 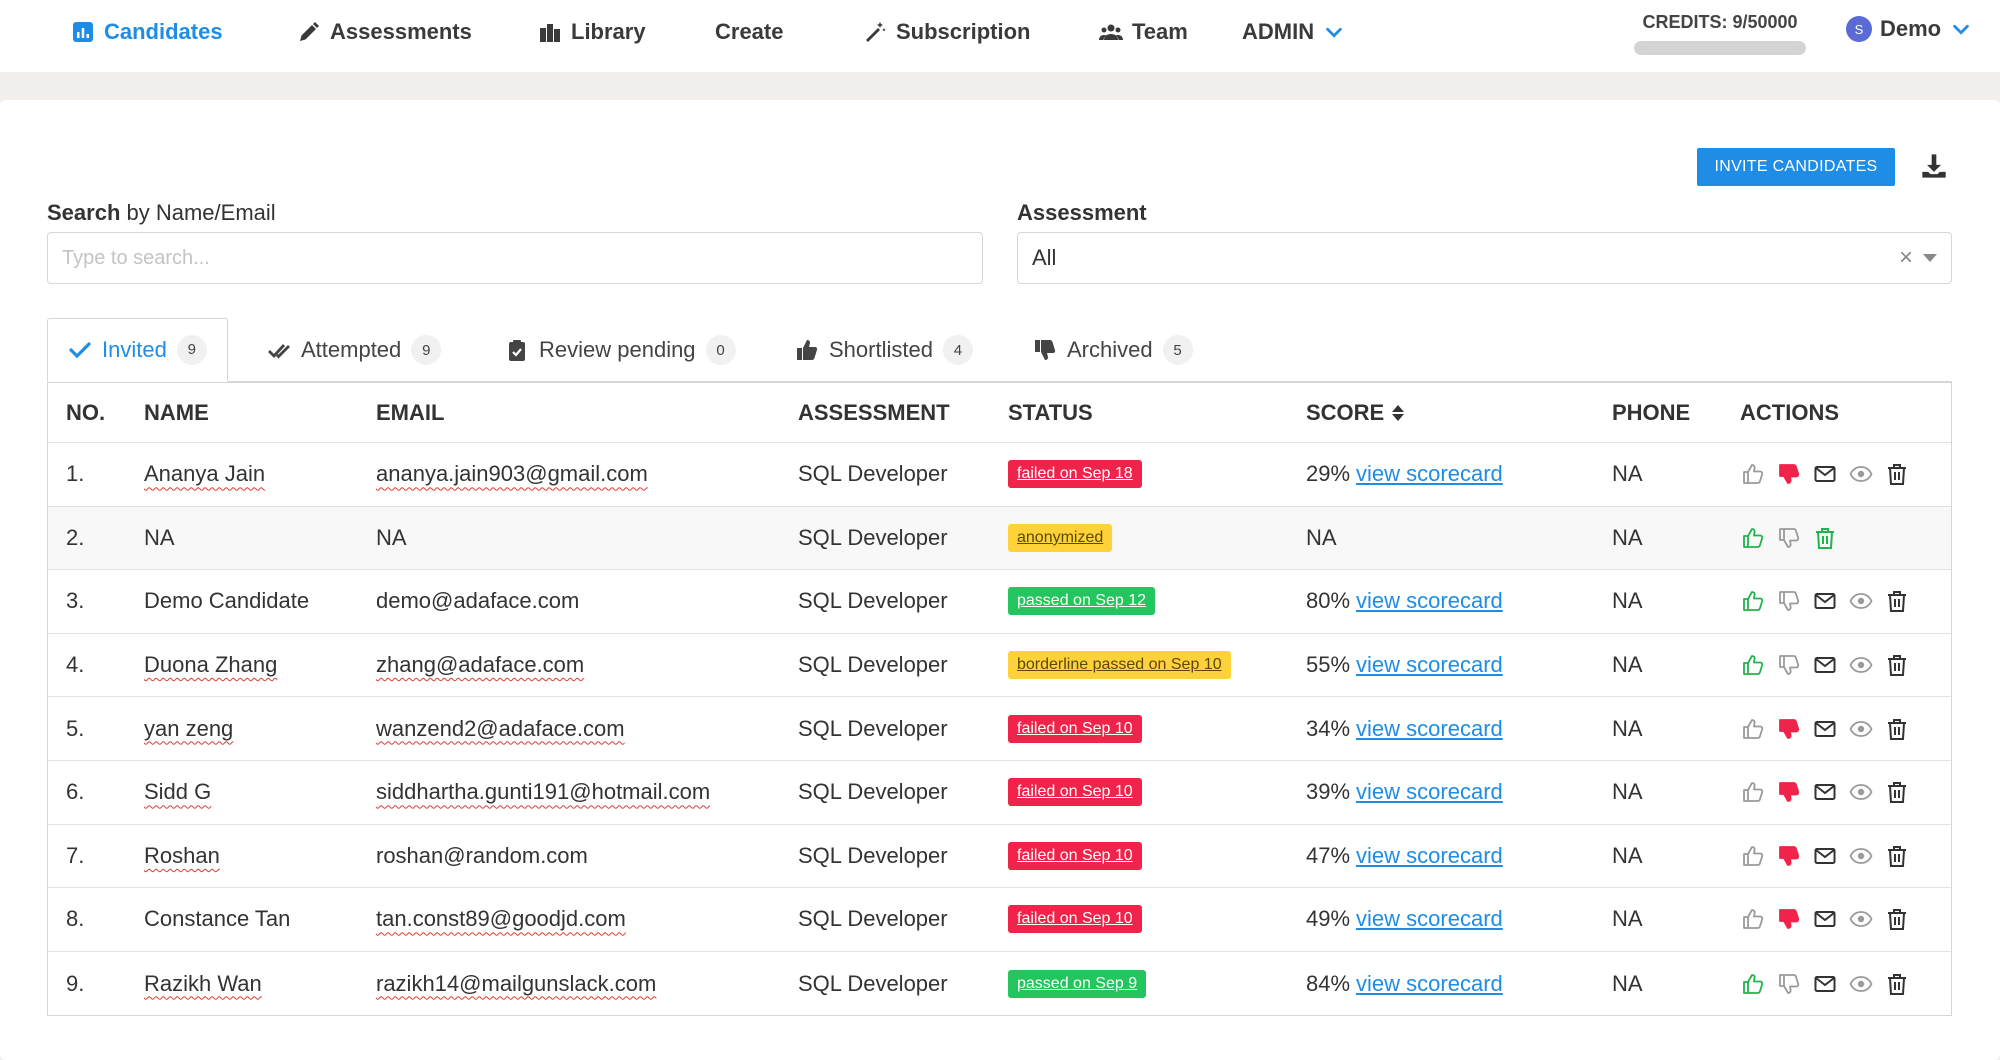 I want to click on candidate-name: Razikh Wan, so click(x=203, y=984).